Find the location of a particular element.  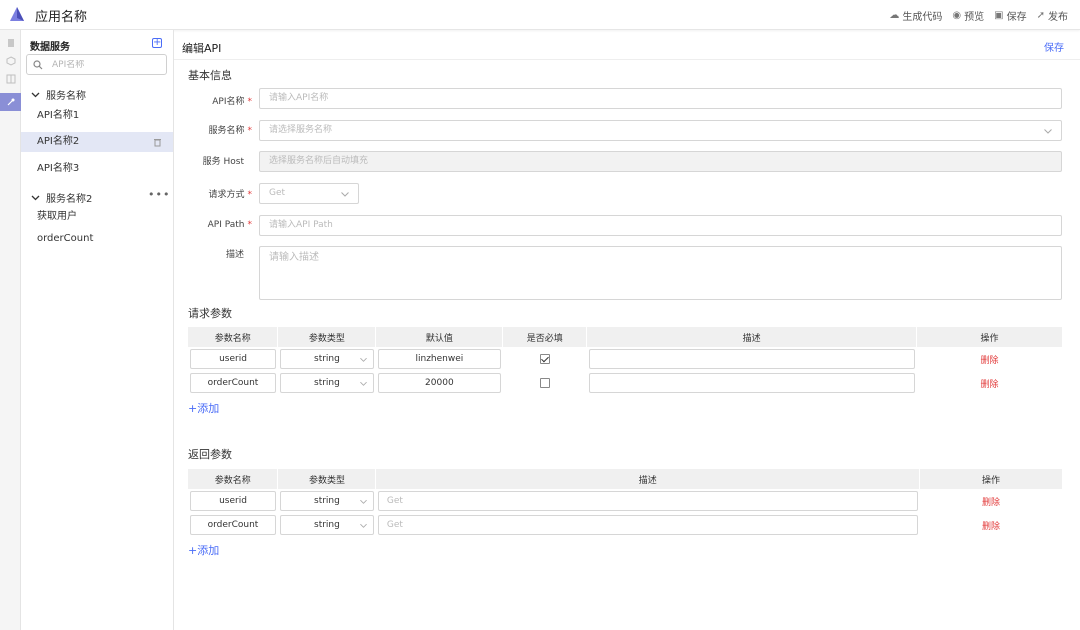

description-textarea: 请输入描述 is located at coordinates (660, 273).